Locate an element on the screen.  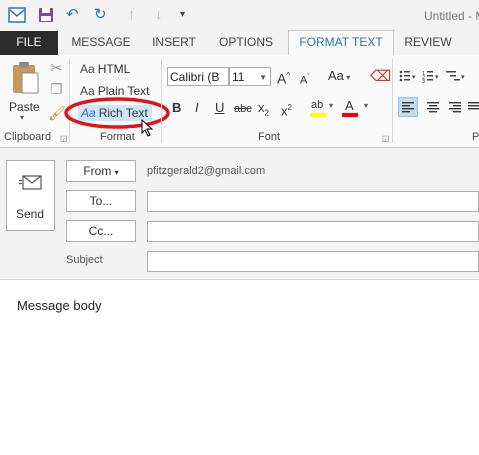
align-left-icon is located at coordinates (408, 107).